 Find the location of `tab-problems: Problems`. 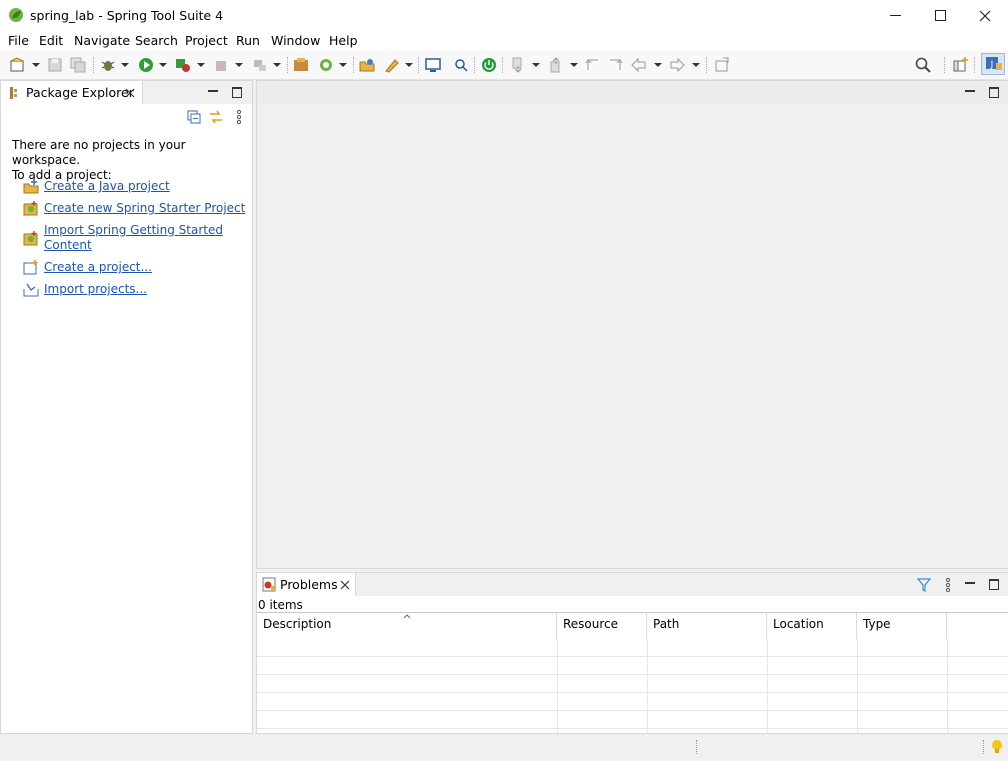

tab-problems: Problems is located at coordinates (306, 584).